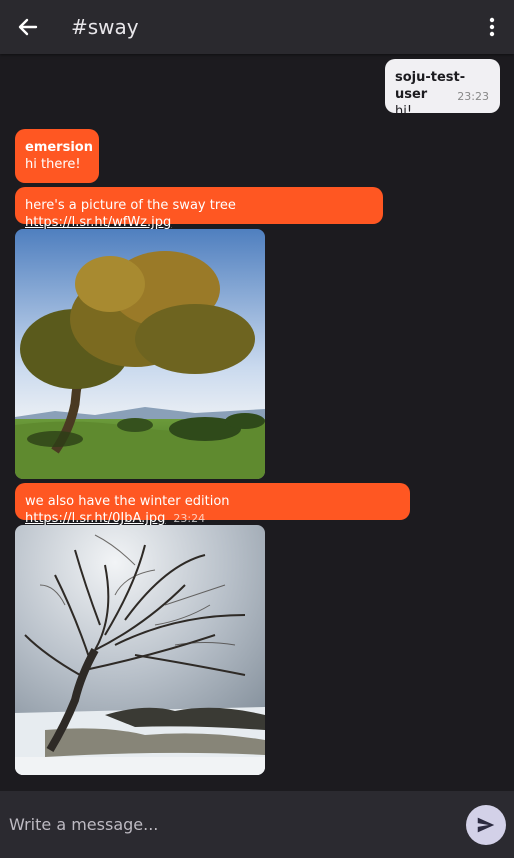  I want to click on more-options-button, so click(492, 27).